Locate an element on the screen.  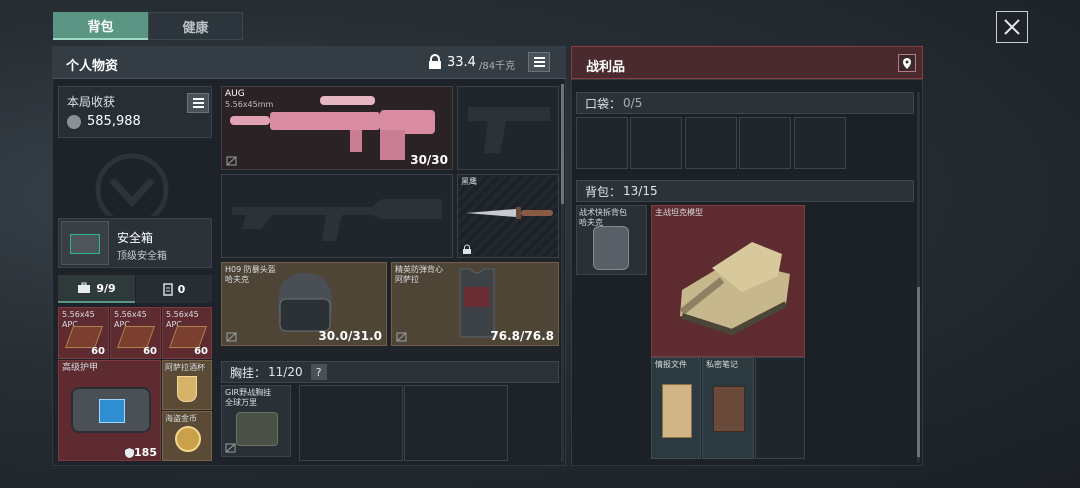
bag-label: 背包： is located at coordinates (603, 191).